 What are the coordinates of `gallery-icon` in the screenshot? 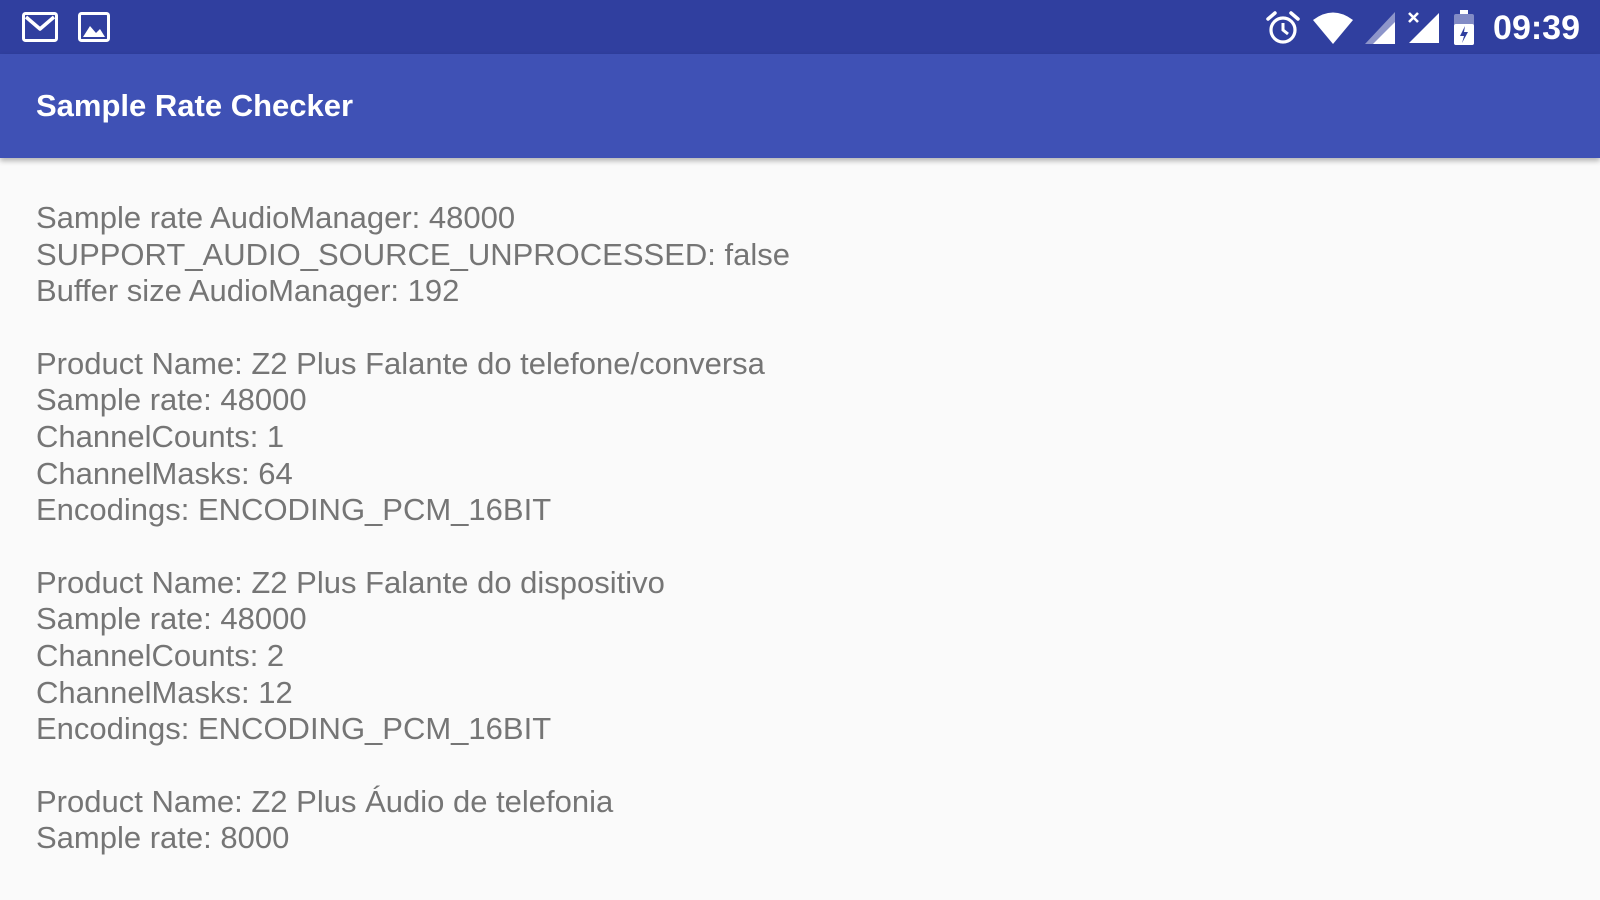 It's located at (94, 27).